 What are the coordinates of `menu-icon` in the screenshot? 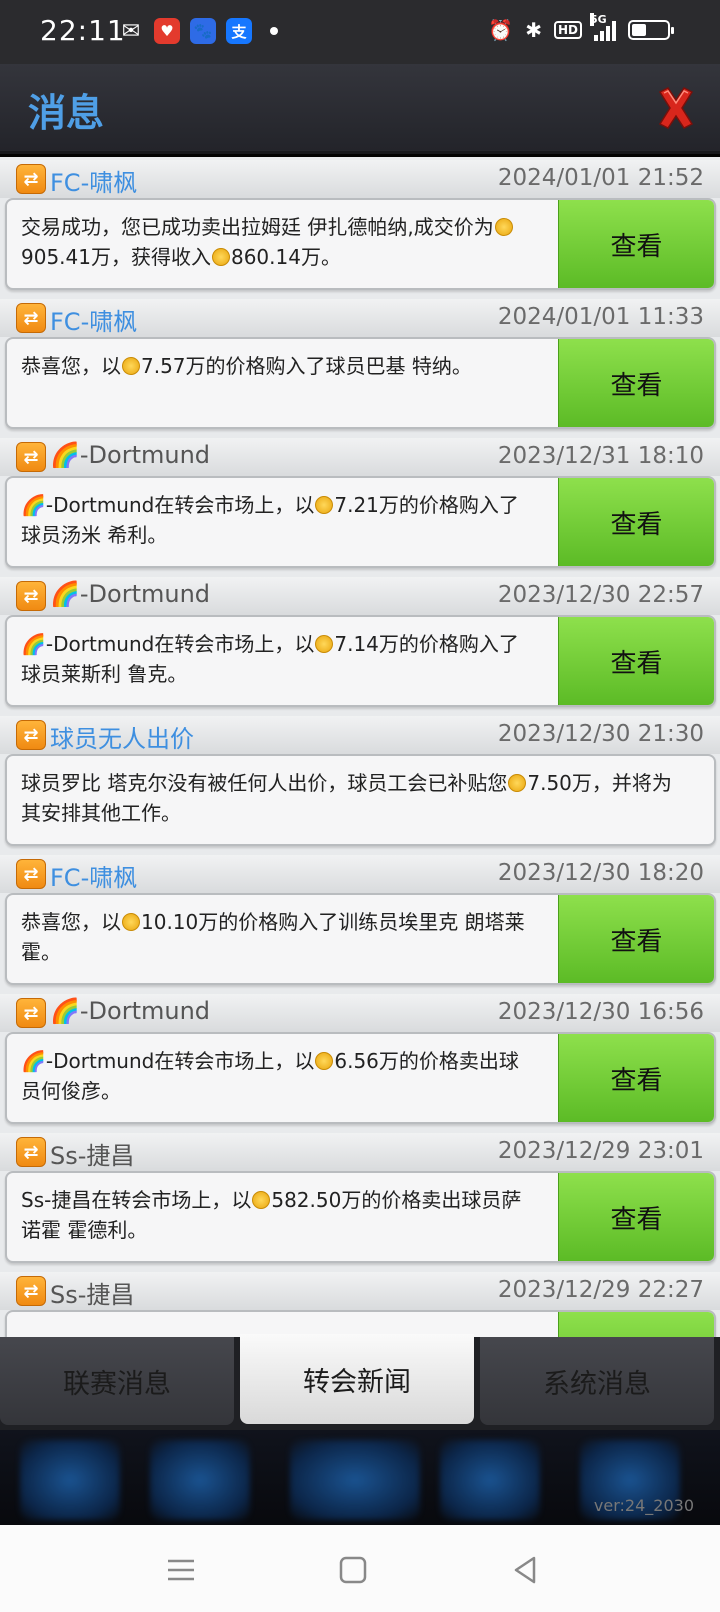 It's located at (181, 1570).